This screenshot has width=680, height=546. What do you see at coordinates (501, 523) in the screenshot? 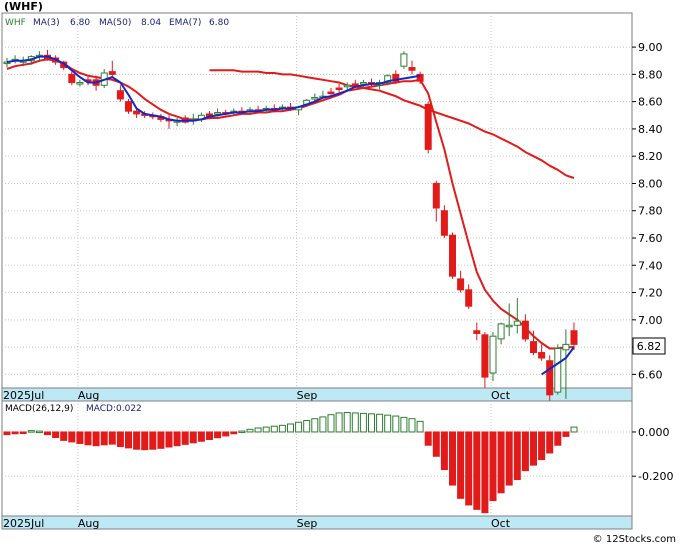
I see `macd-date-label: Oct` at bounding box center [501, 523].